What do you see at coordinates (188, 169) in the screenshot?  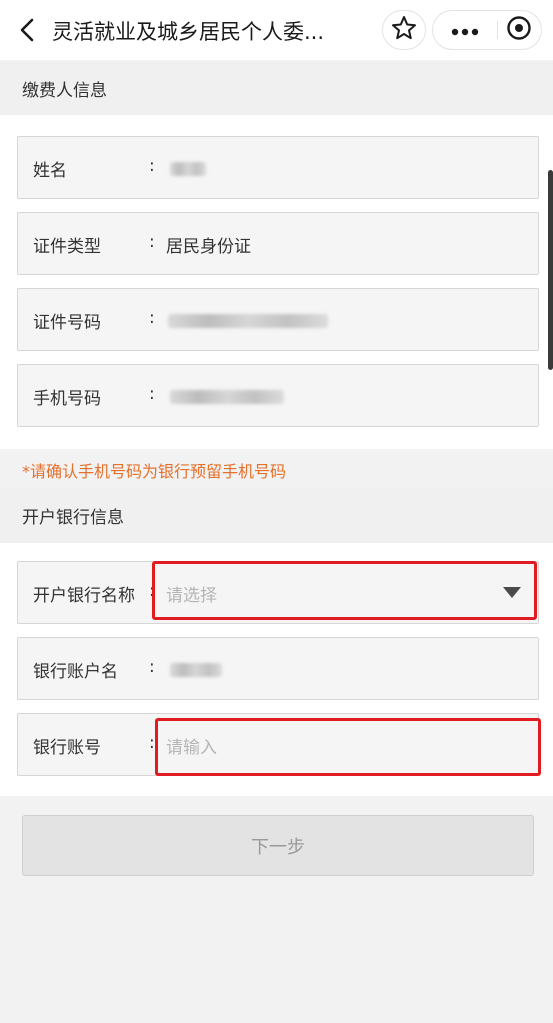 I see `name-value-redacted` at bounding box center [188, 169].